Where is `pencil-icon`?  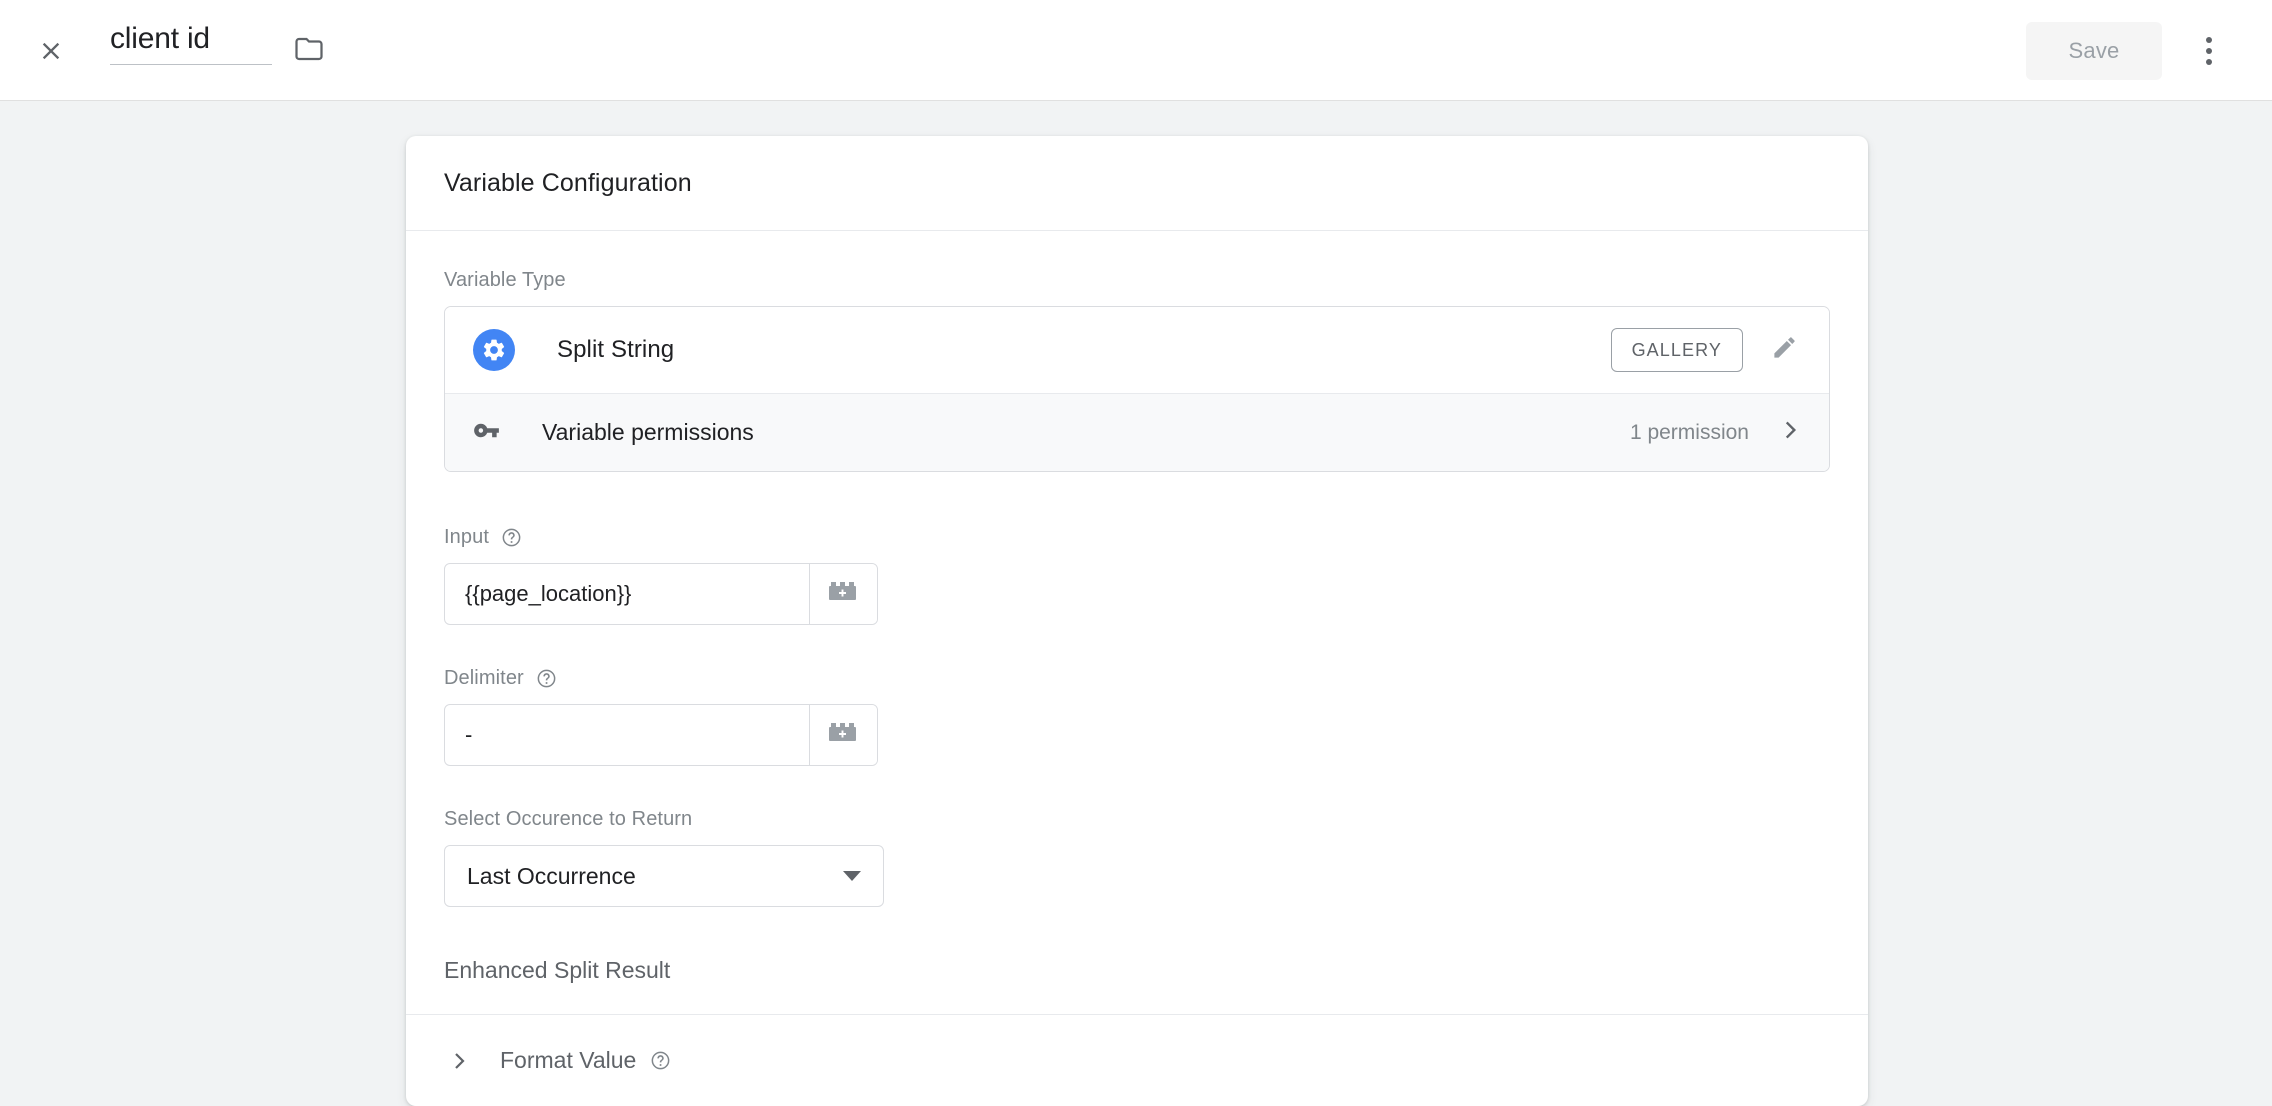 pencil-icon is located at coordinates (1784, 350).